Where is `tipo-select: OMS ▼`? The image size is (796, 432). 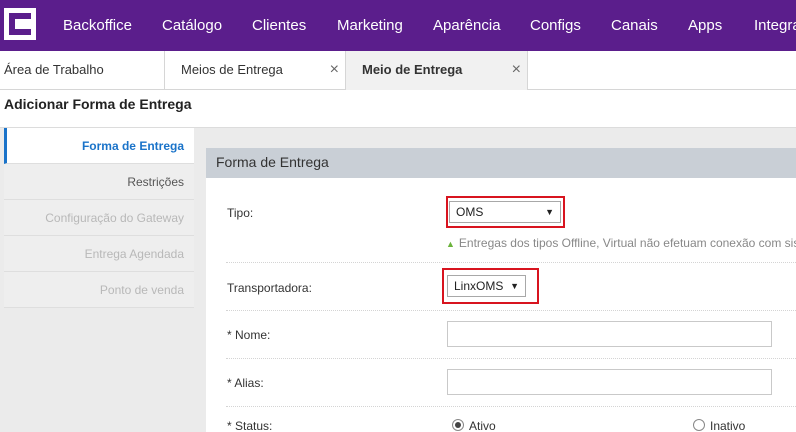 tipo-select: OMS ▼ is located at coordinates (505, 212).